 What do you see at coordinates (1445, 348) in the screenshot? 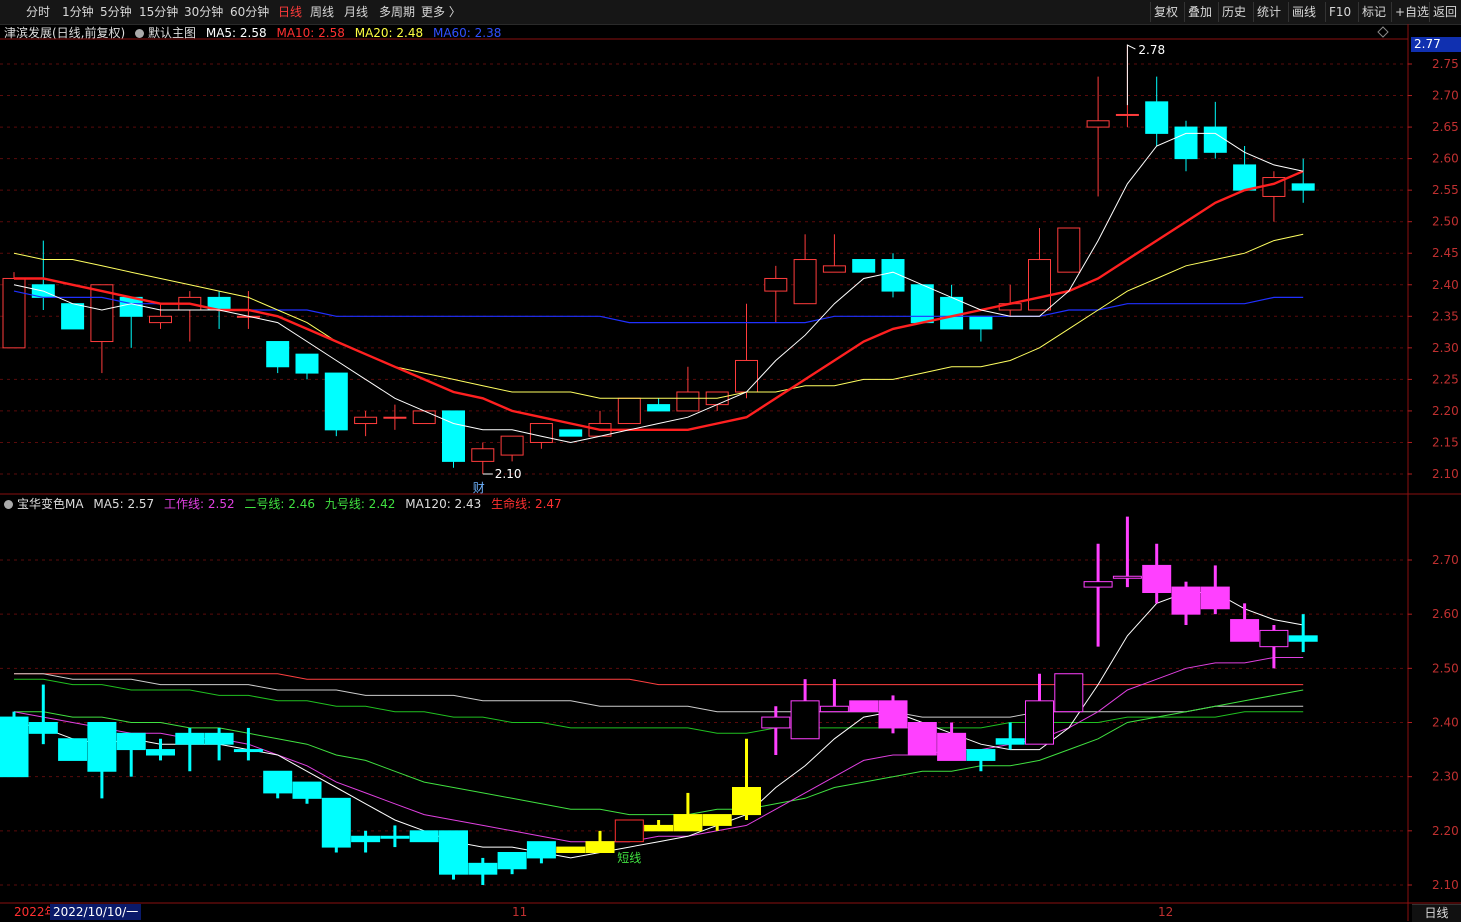
I see `main-tick-label-9: 2.30` at bounding box center [1445, 348].